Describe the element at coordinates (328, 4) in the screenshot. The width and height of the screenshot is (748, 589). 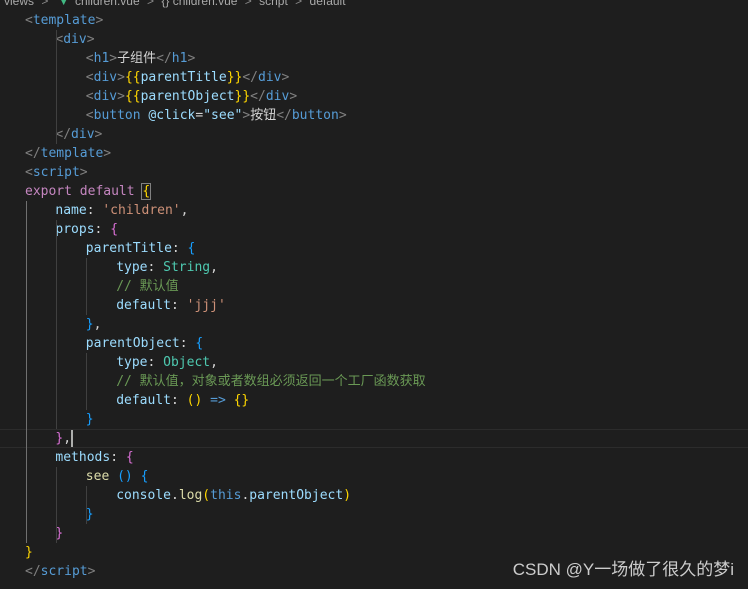
I see `breadcrumb-item-default: default` at that location.